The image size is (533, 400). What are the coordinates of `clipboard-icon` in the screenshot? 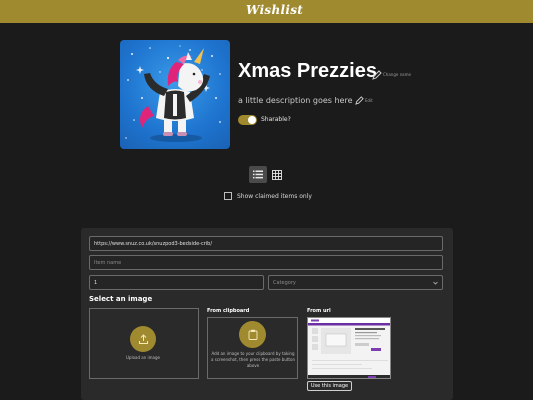 It's located at (252, 334).